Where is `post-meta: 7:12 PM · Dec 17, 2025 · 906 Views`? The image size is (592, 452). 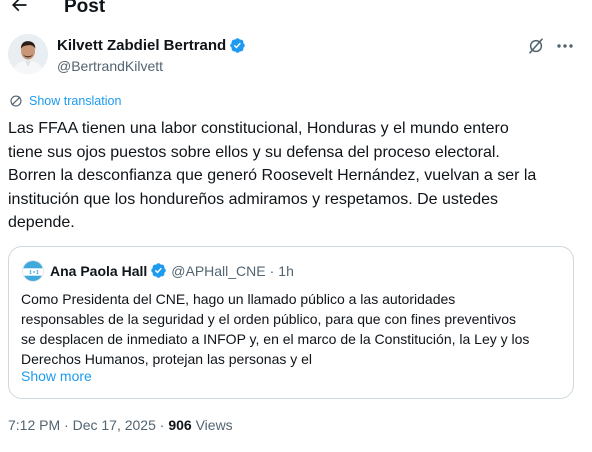 post-meta: 7:12 PM · Dec 17, 2025 · 906 Views is located at coordinates (120, 425).